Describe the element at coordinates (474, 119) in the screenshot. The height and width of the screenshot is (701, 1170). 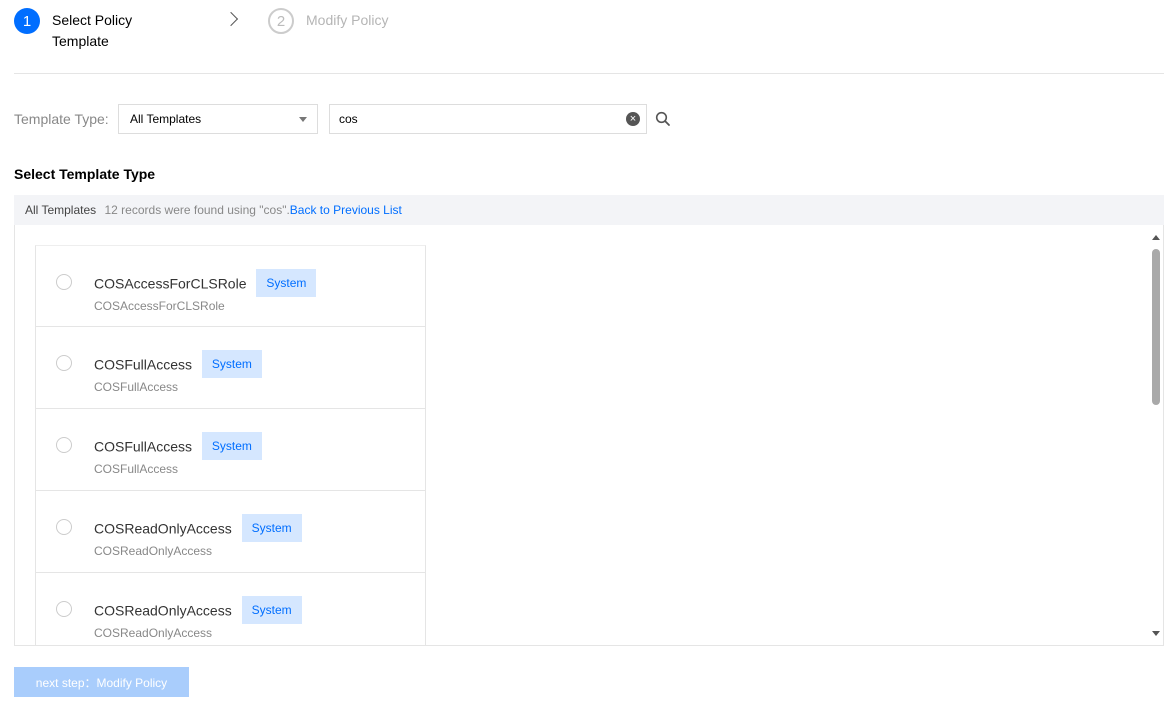
I see `search-input` at that location.